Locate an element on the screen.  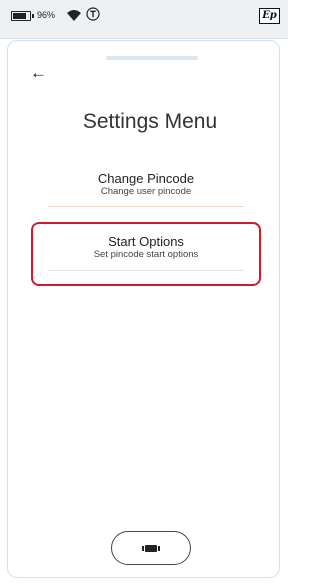
menu-item-title: Change Pincode is located at coordinates (146, 178).